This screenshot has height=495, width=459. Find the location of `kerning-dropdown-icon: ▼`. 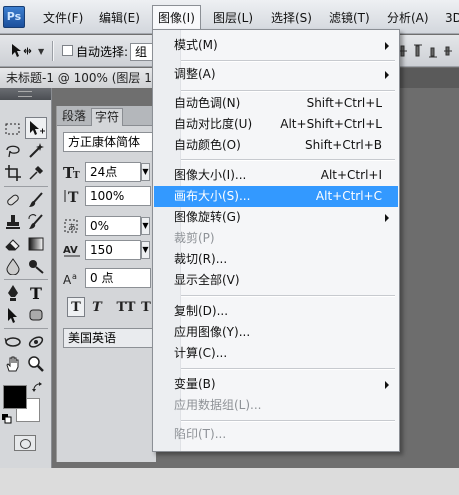

kerning-dropdown-icon: ▼ is located at coordinates (145, 250).